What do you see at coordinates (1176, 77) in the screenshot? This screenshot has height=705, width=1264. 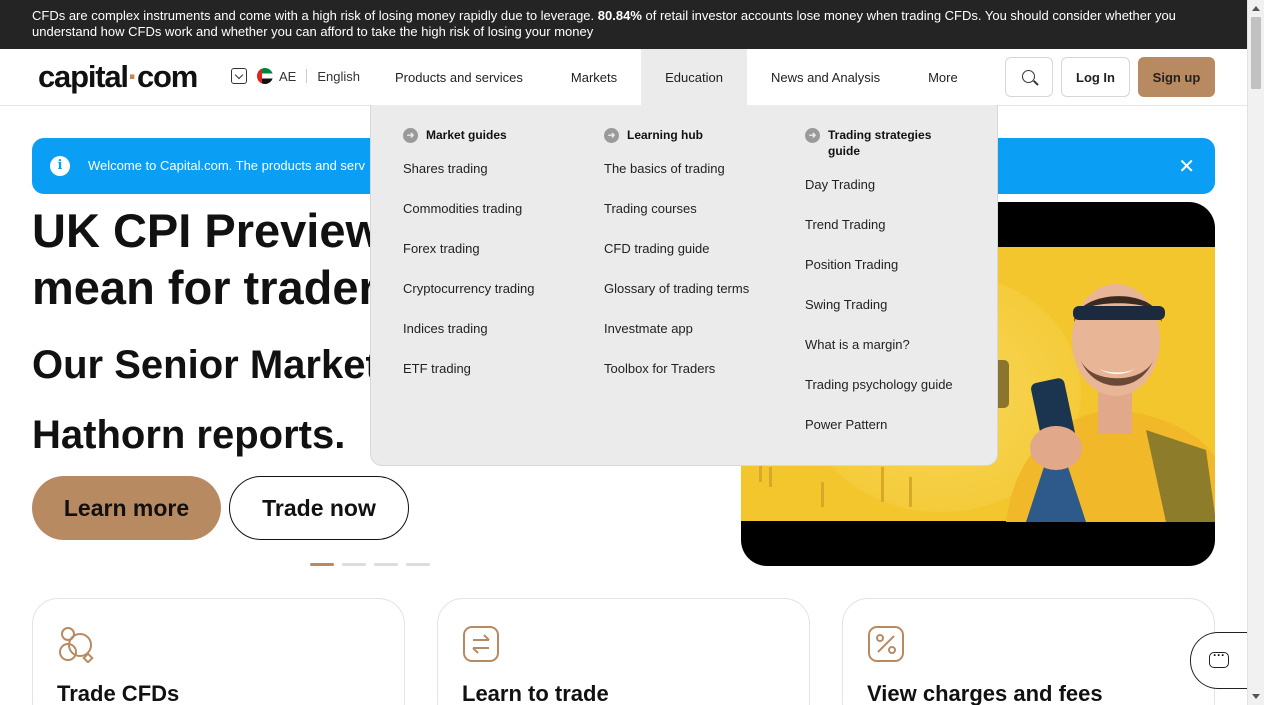 I see `signup-button: Sign up` at bounding box center [1176, 77].